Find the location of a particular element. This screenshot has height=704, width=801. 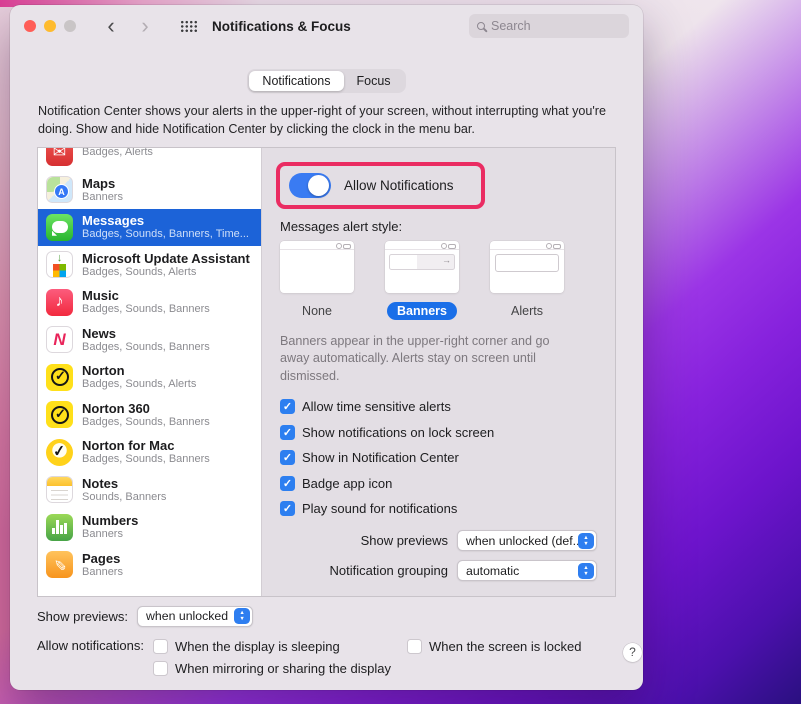

app-list-item: Badges, Alerts is located at coordinates (149, 159).